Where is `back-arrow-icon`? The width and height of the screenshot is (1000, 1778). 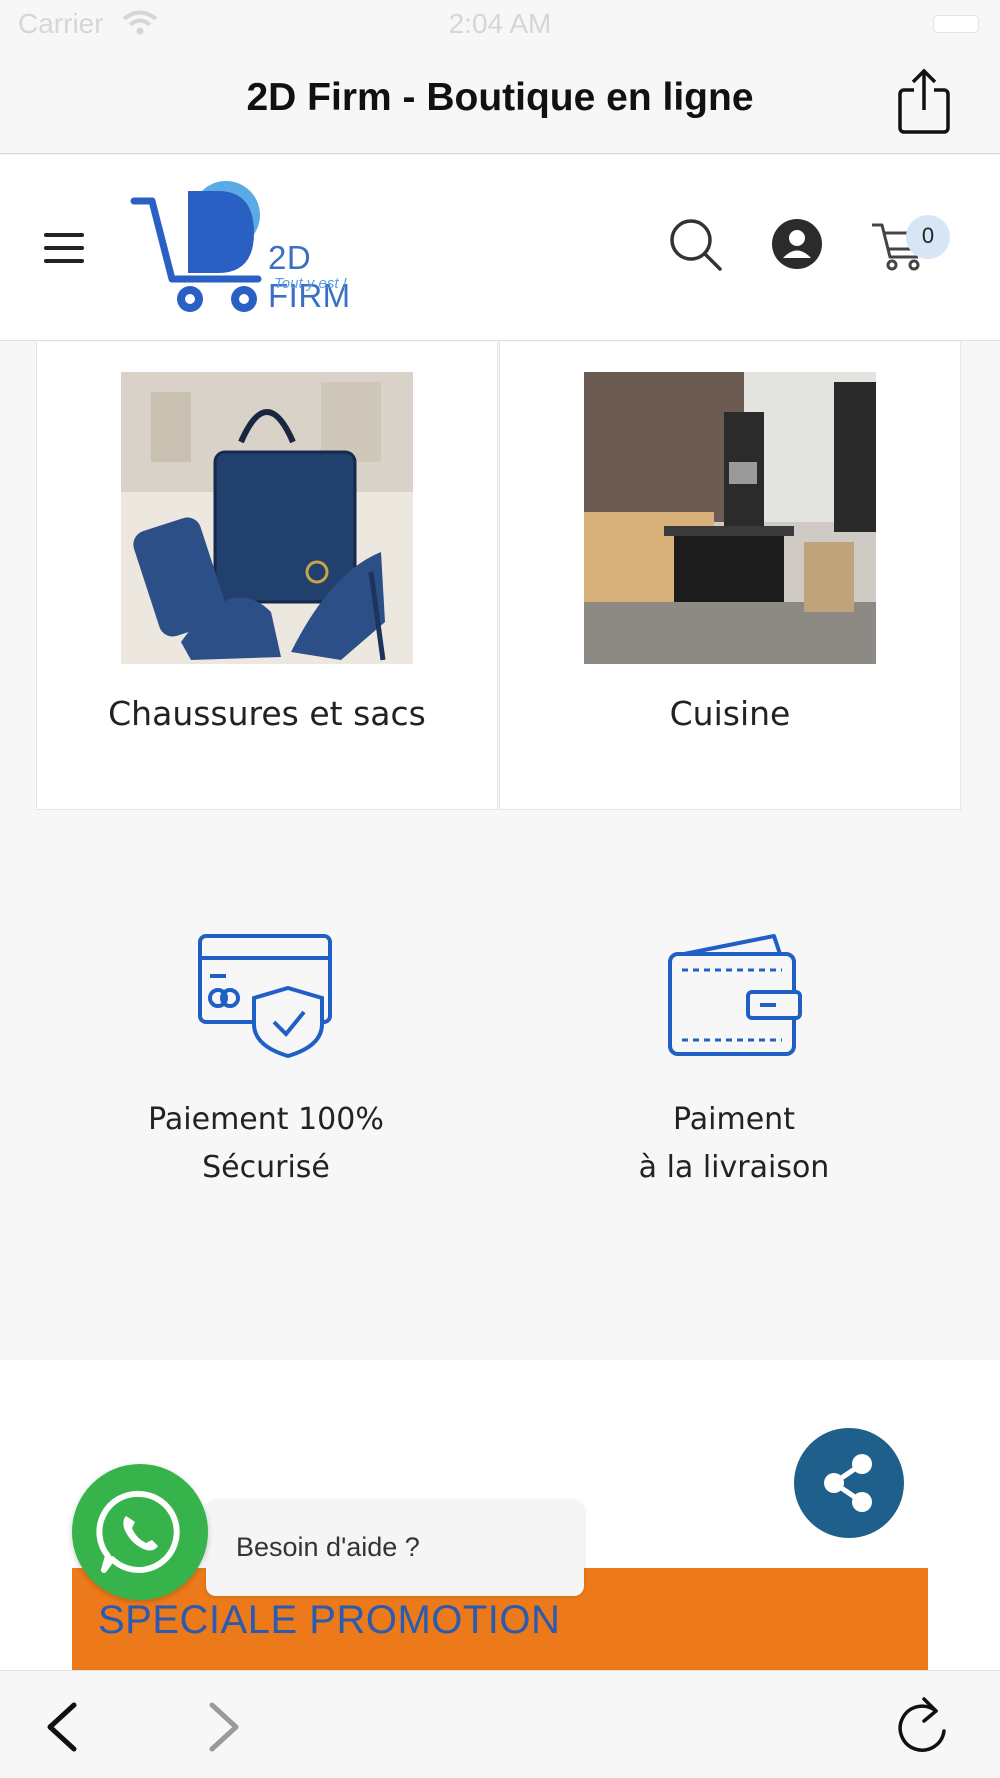 back-arrow-icon is located at coordinates (63, 1727).